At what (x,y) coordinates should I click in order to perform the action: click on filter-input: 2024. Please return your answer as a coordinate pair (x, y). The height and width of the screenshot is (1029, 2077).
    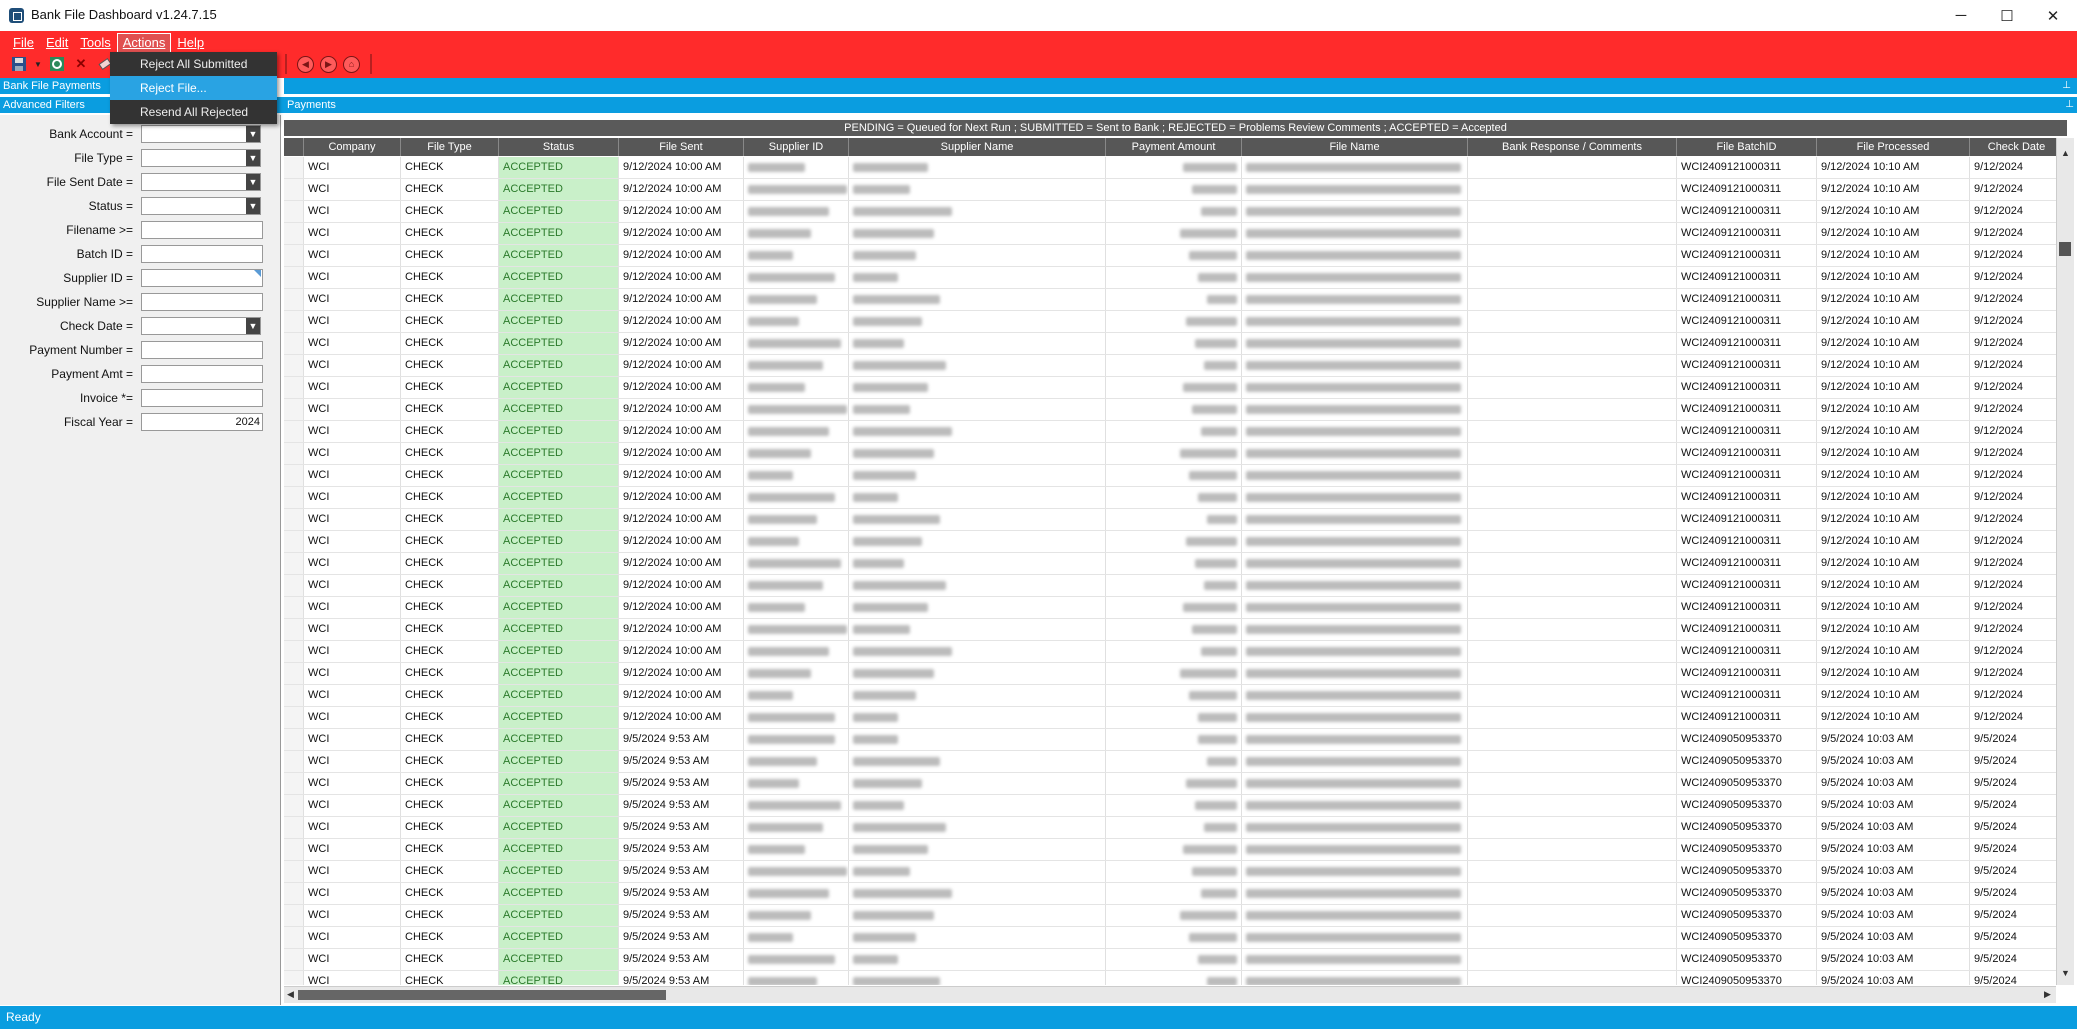
    Looking at the image, I should click on (202, 422).